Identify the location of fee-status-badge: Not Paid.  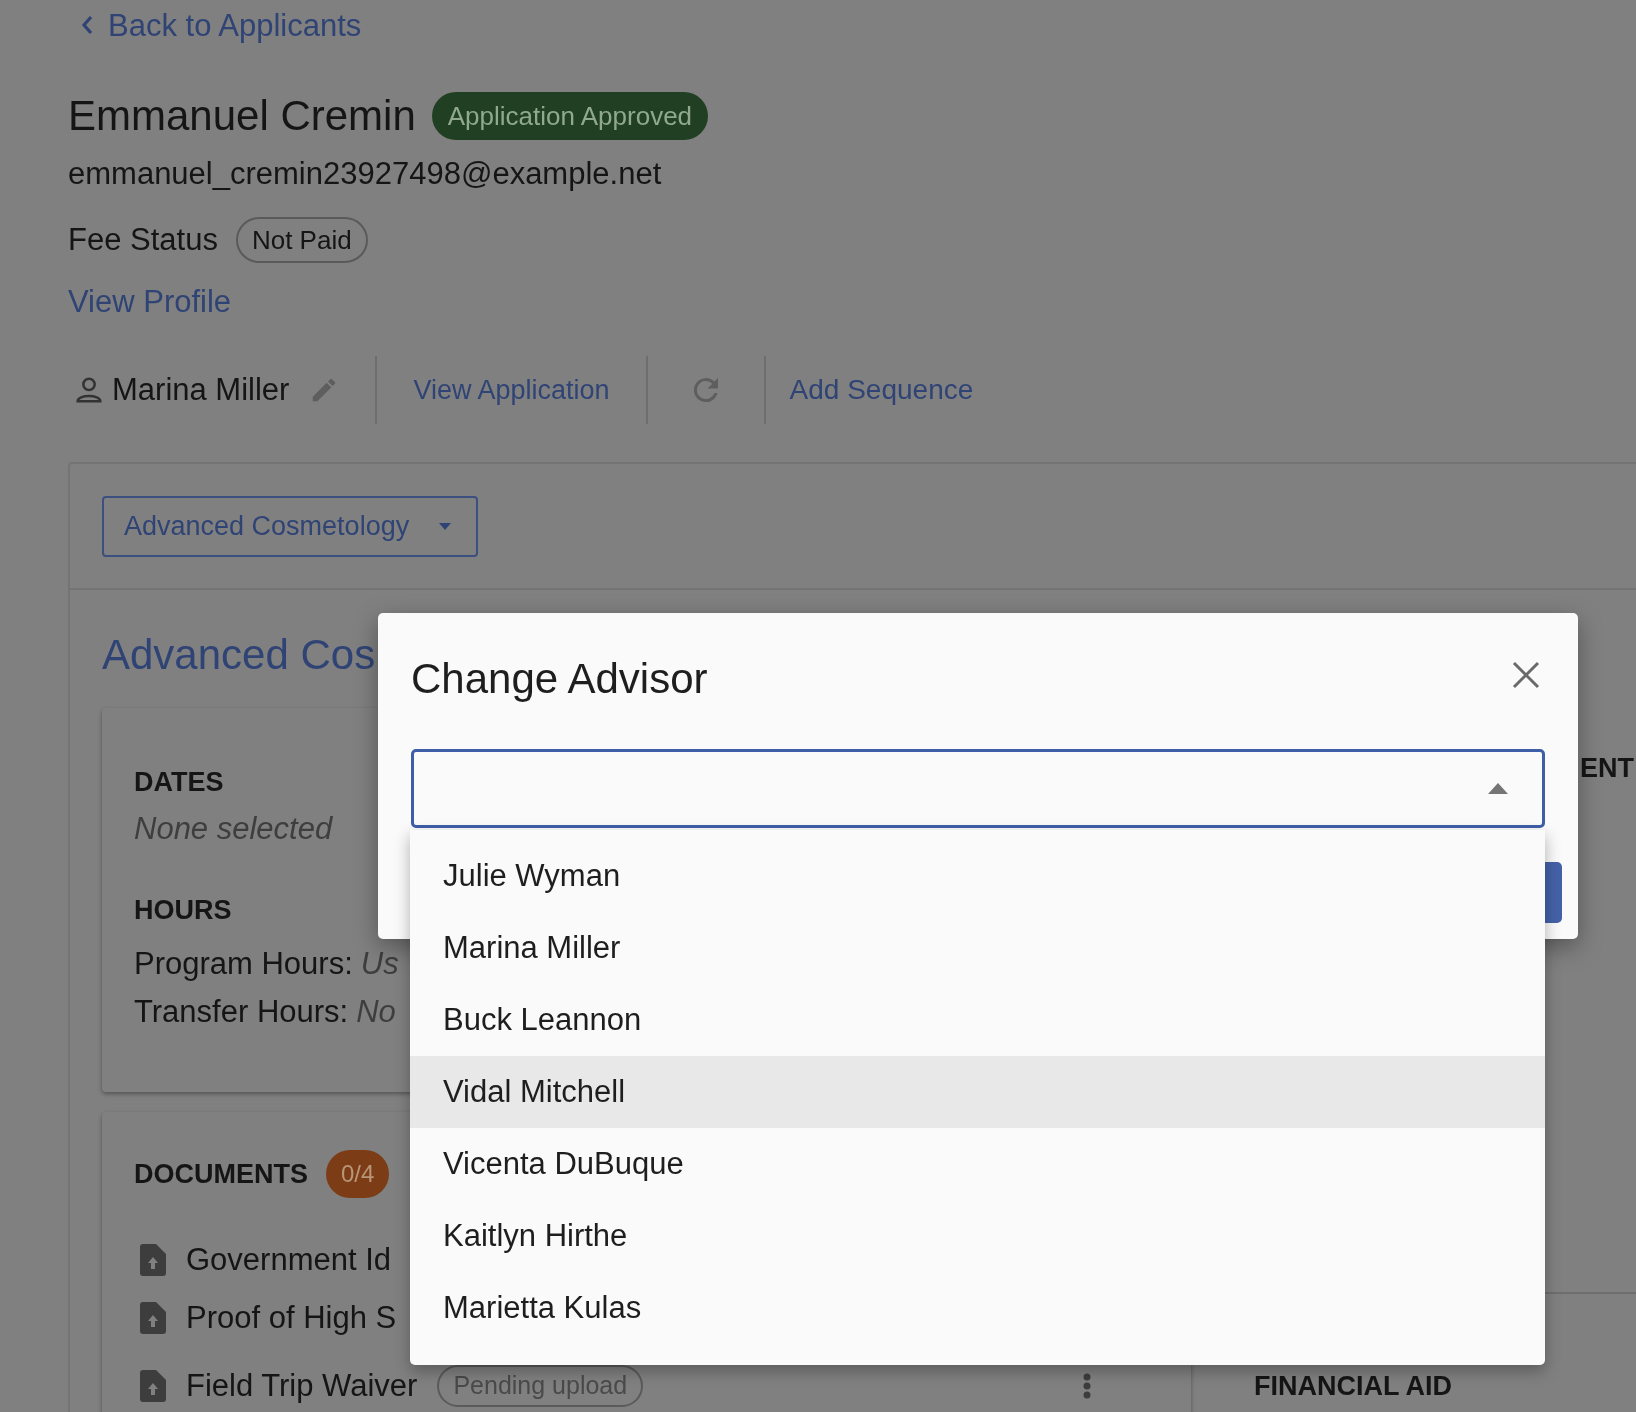
(301, 240).